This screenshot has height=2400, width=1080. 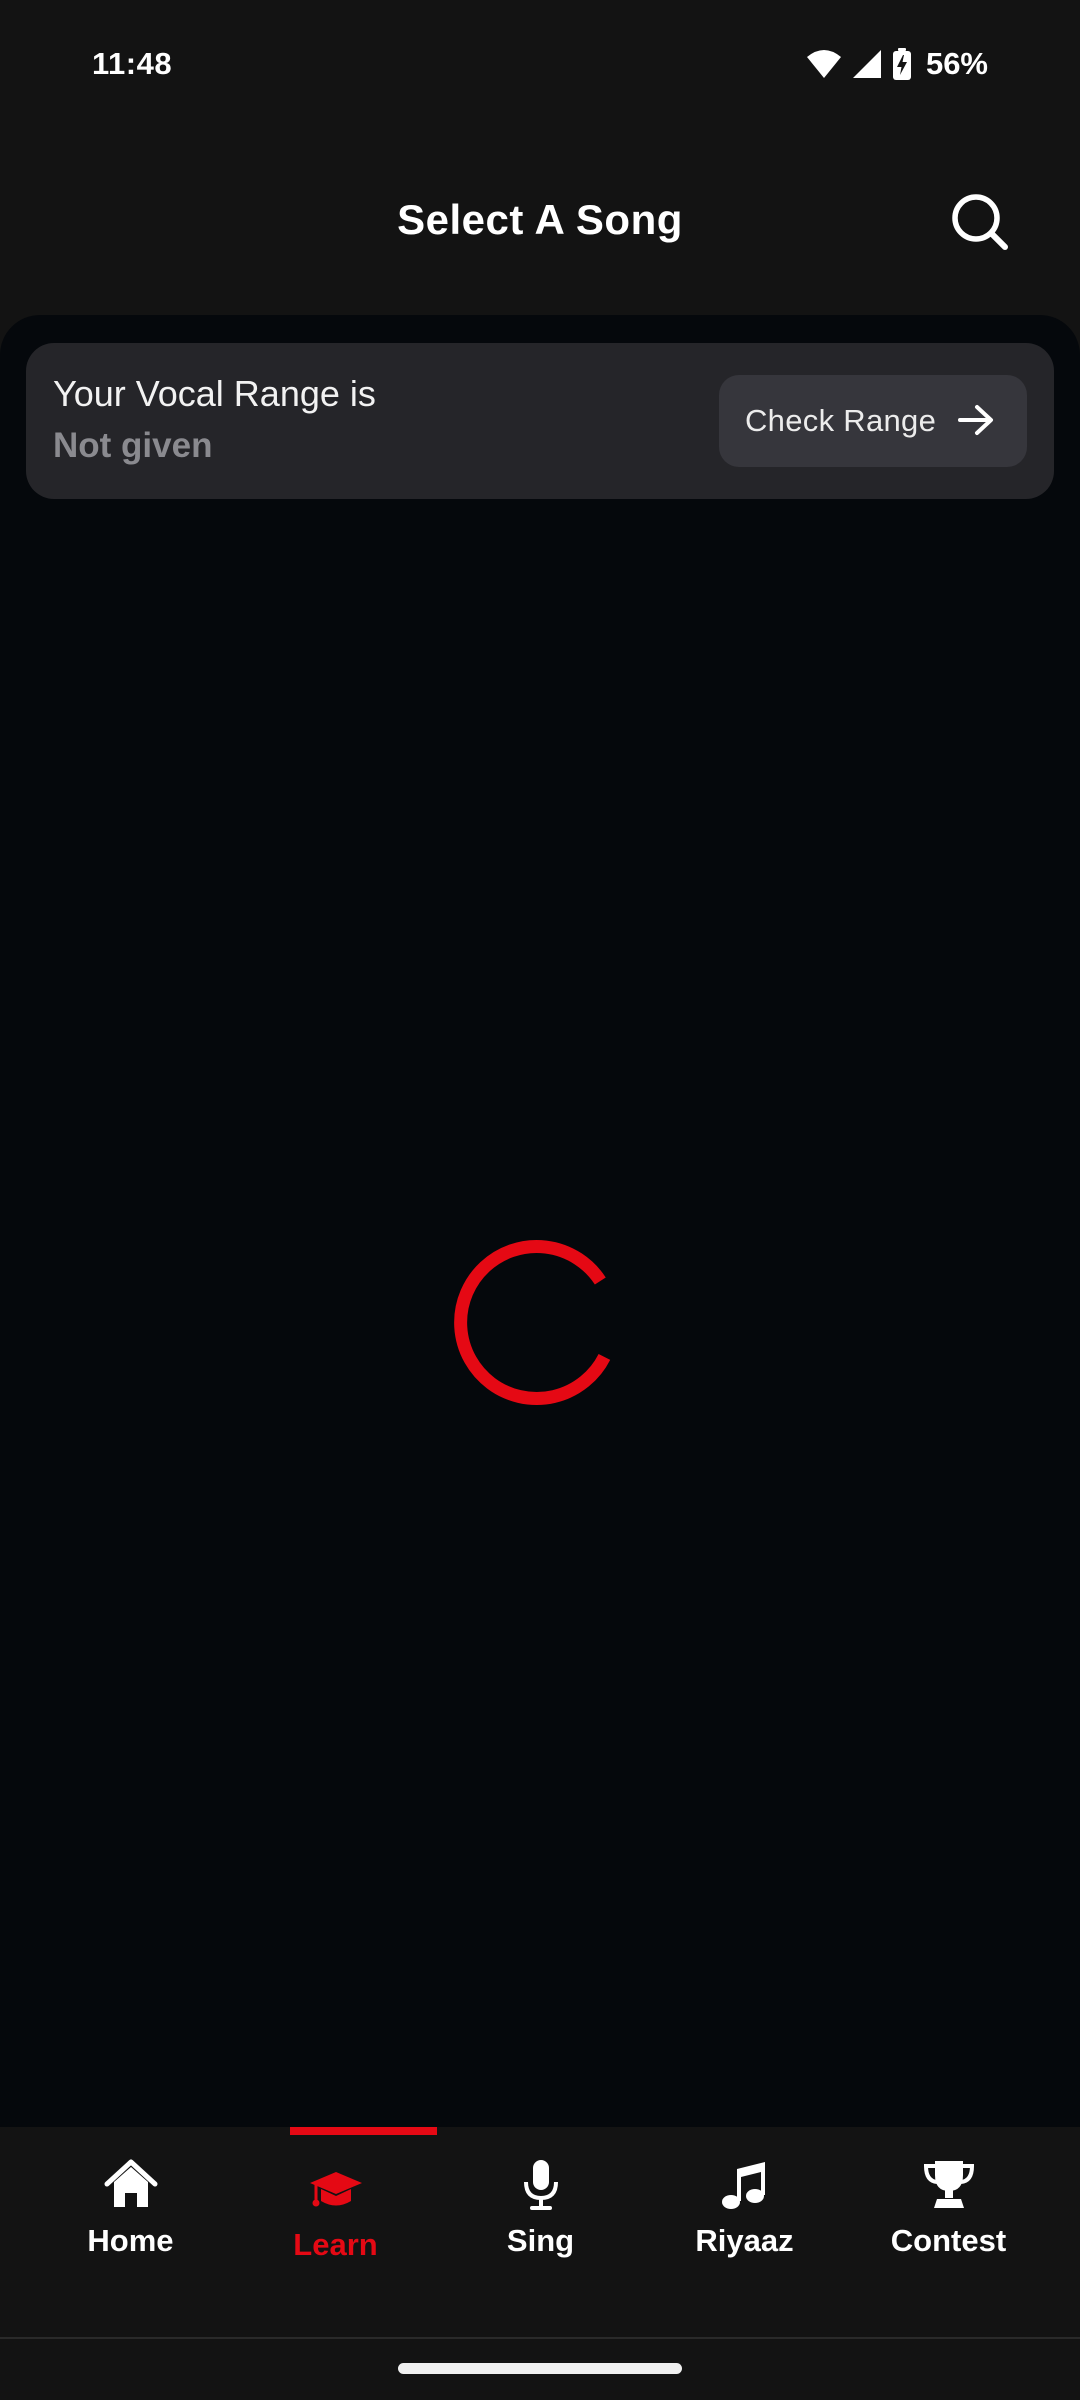 I want to click on nav-label-learn: Learn, so click(x=335, y=2244).